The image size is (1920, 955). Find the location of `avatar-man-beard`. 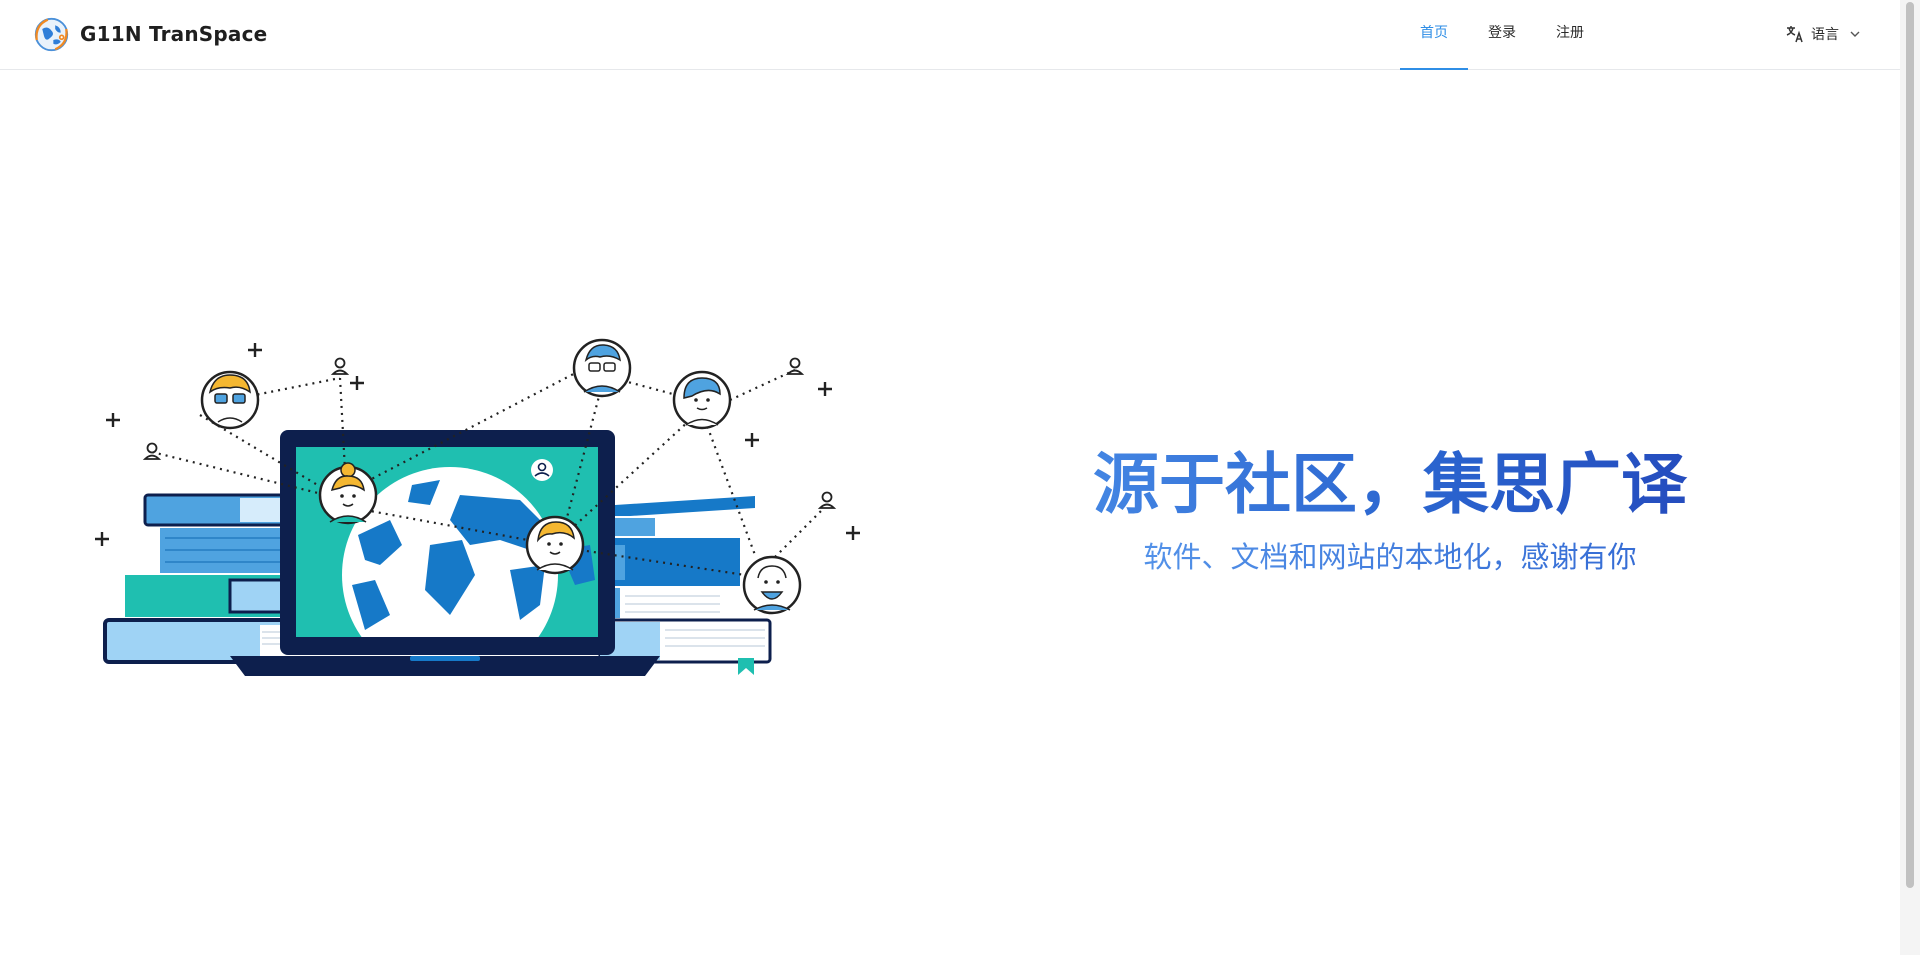

avatar-man-beard is located at coordinates (772, 585).